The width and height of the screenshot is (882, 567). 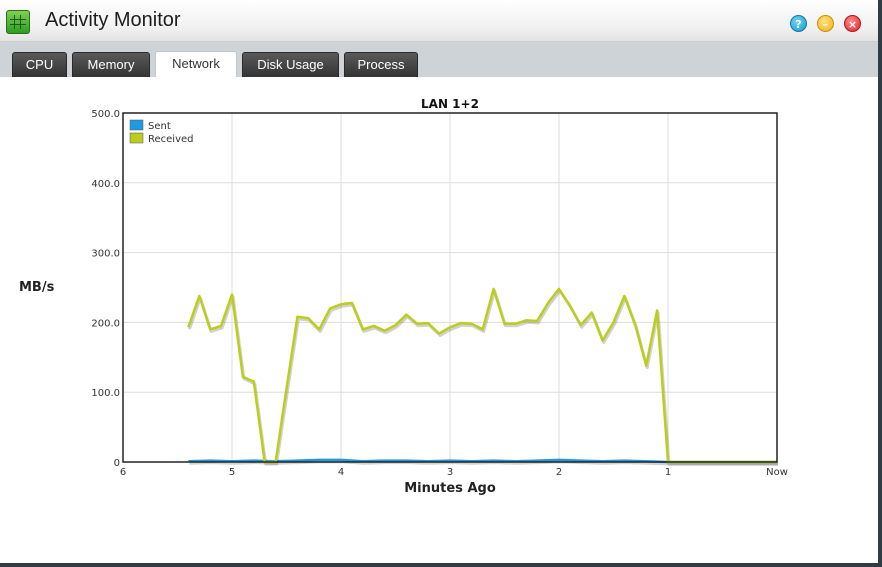 I want to click on y-tick-label: 500.0, so click(x=105, y=114).